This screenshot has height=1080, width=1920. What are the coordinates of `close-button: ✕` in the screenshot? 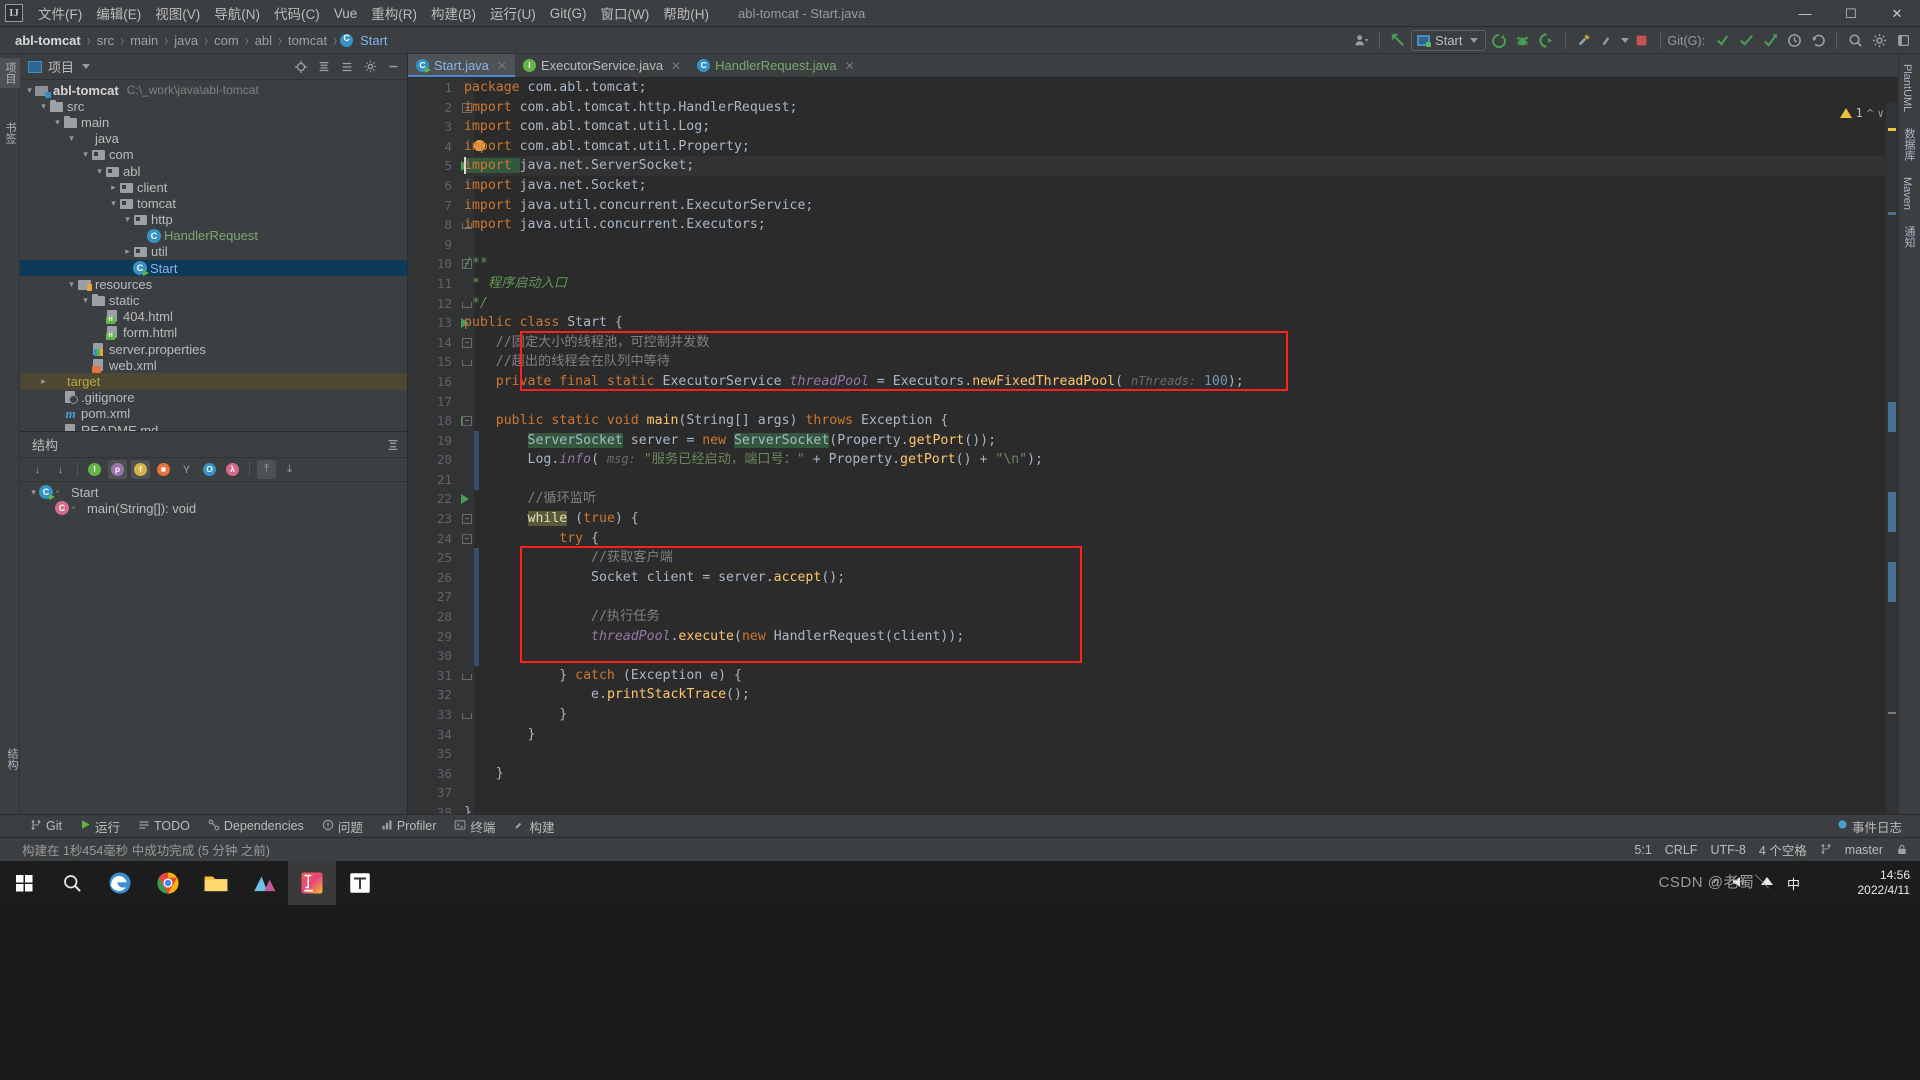 It's located at (1897, 13).